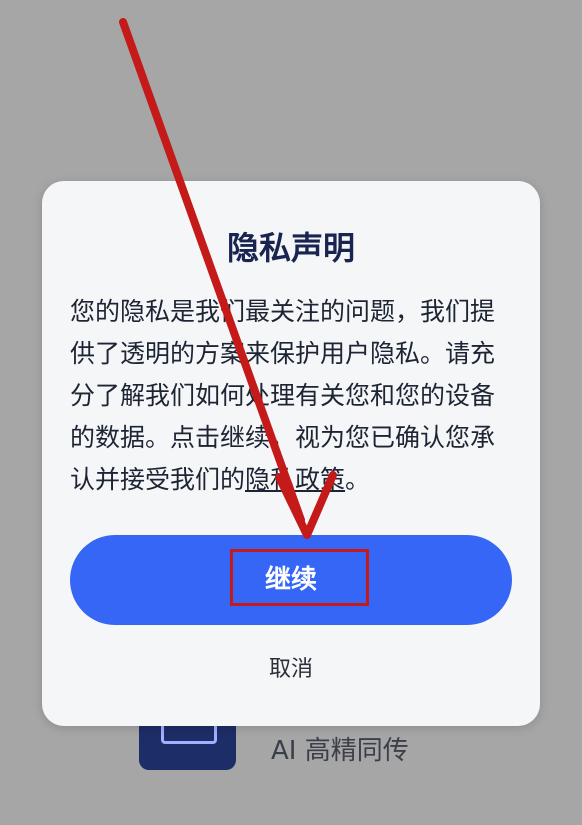 The image size is (582, 825). Describe the element at coordinates (358, 479) in the screenshot. I see `dialog-body-end: 。` at that location.